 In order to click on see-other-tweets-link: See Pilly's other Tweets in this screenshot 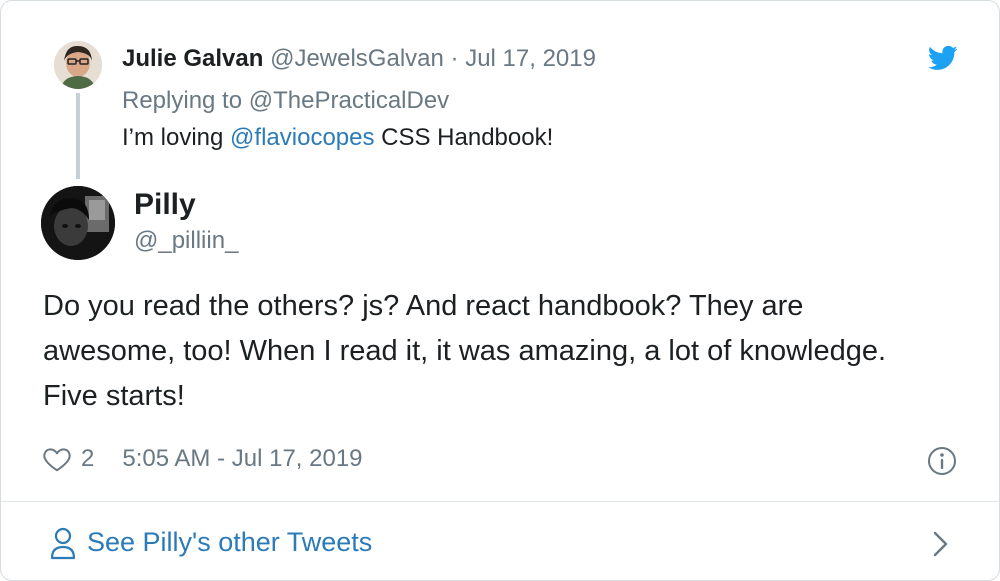, I will do `click(229, 542)`.